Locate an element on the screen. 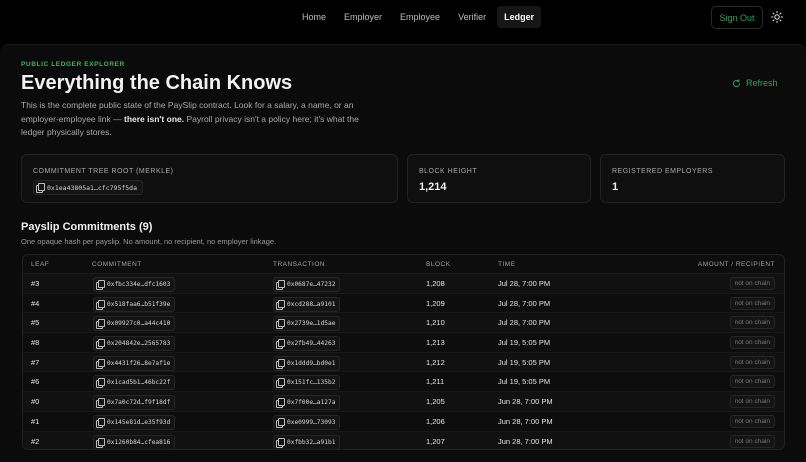 The width and height of the screenshot is (806, 462). commitment-hash: 0x145e81d…e35f93d is located at coordinates (134, 422).